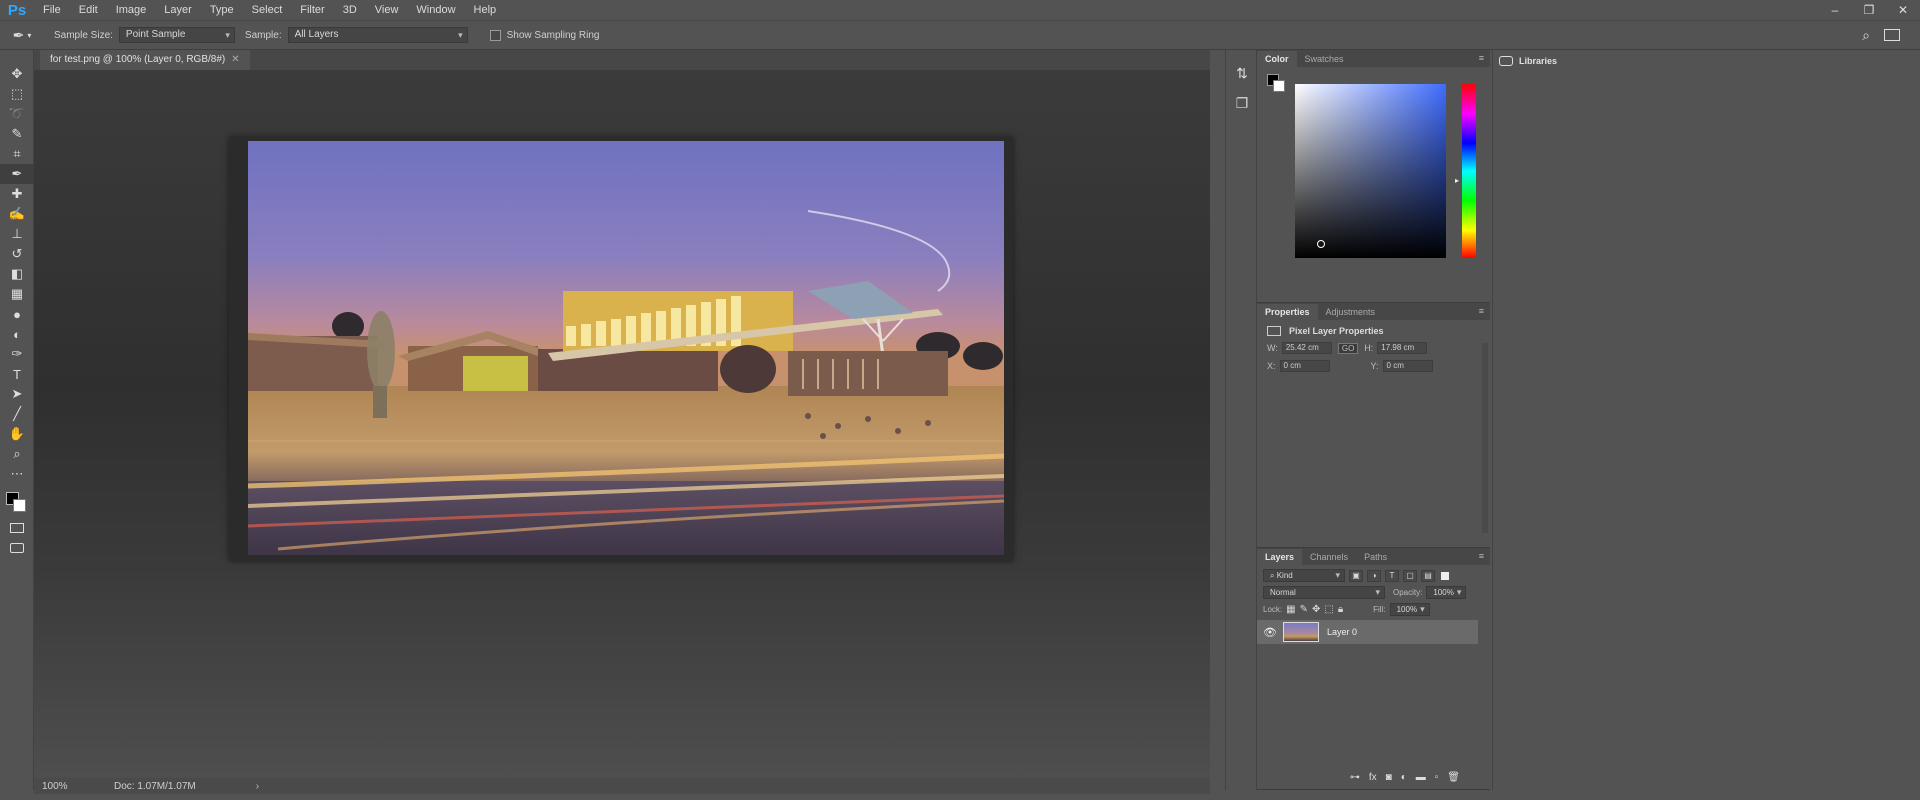 The width and height of the screenshot is (1920, 800). I want to click on document-tab: for test.png @ 100% (Layer 0, RGB/8#) ✕, so click(145, 60).